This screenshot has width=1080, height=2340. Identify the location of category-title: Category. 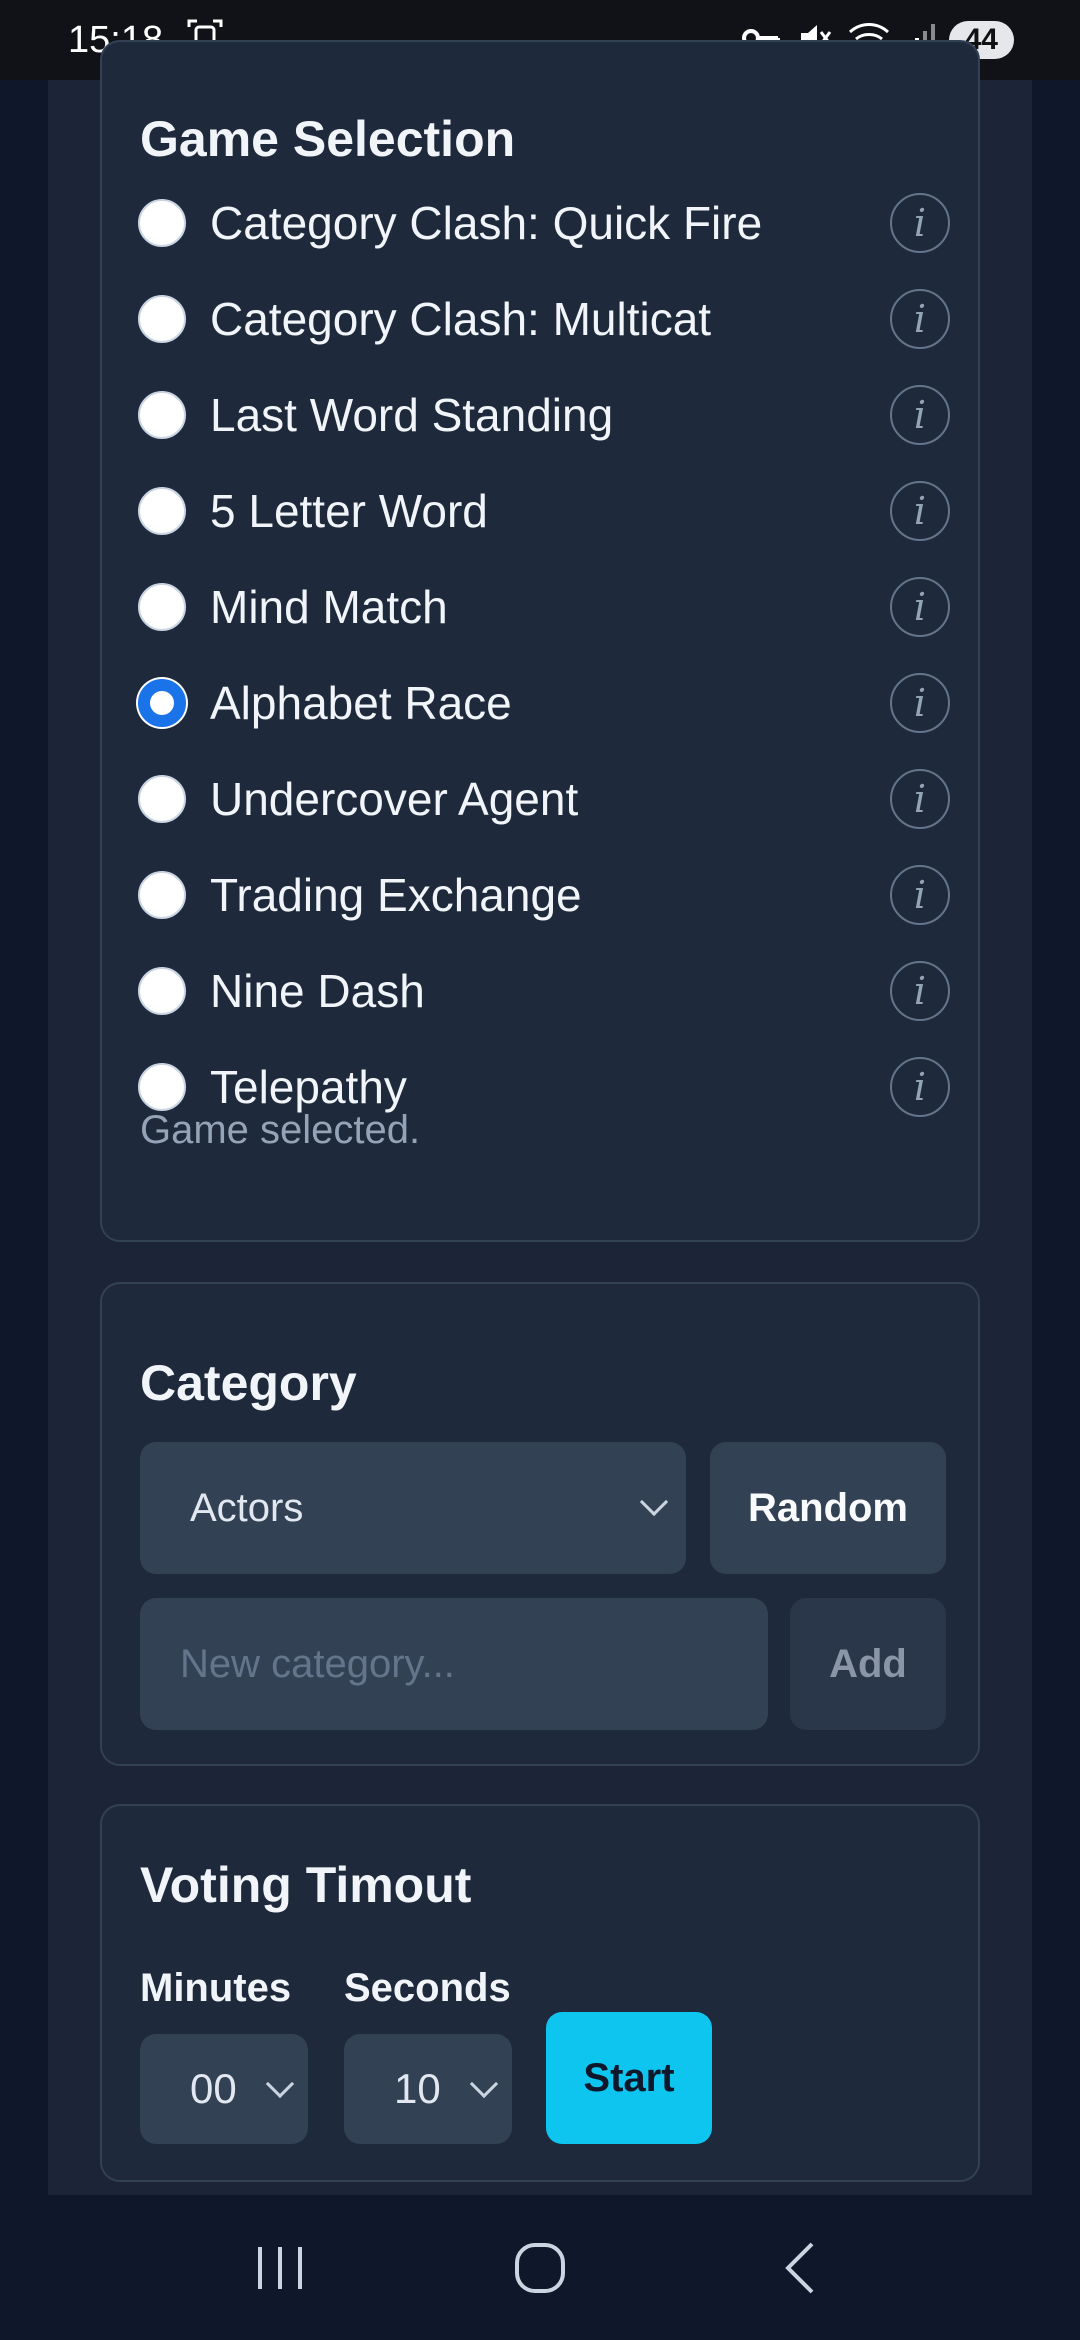
(248, 1383).